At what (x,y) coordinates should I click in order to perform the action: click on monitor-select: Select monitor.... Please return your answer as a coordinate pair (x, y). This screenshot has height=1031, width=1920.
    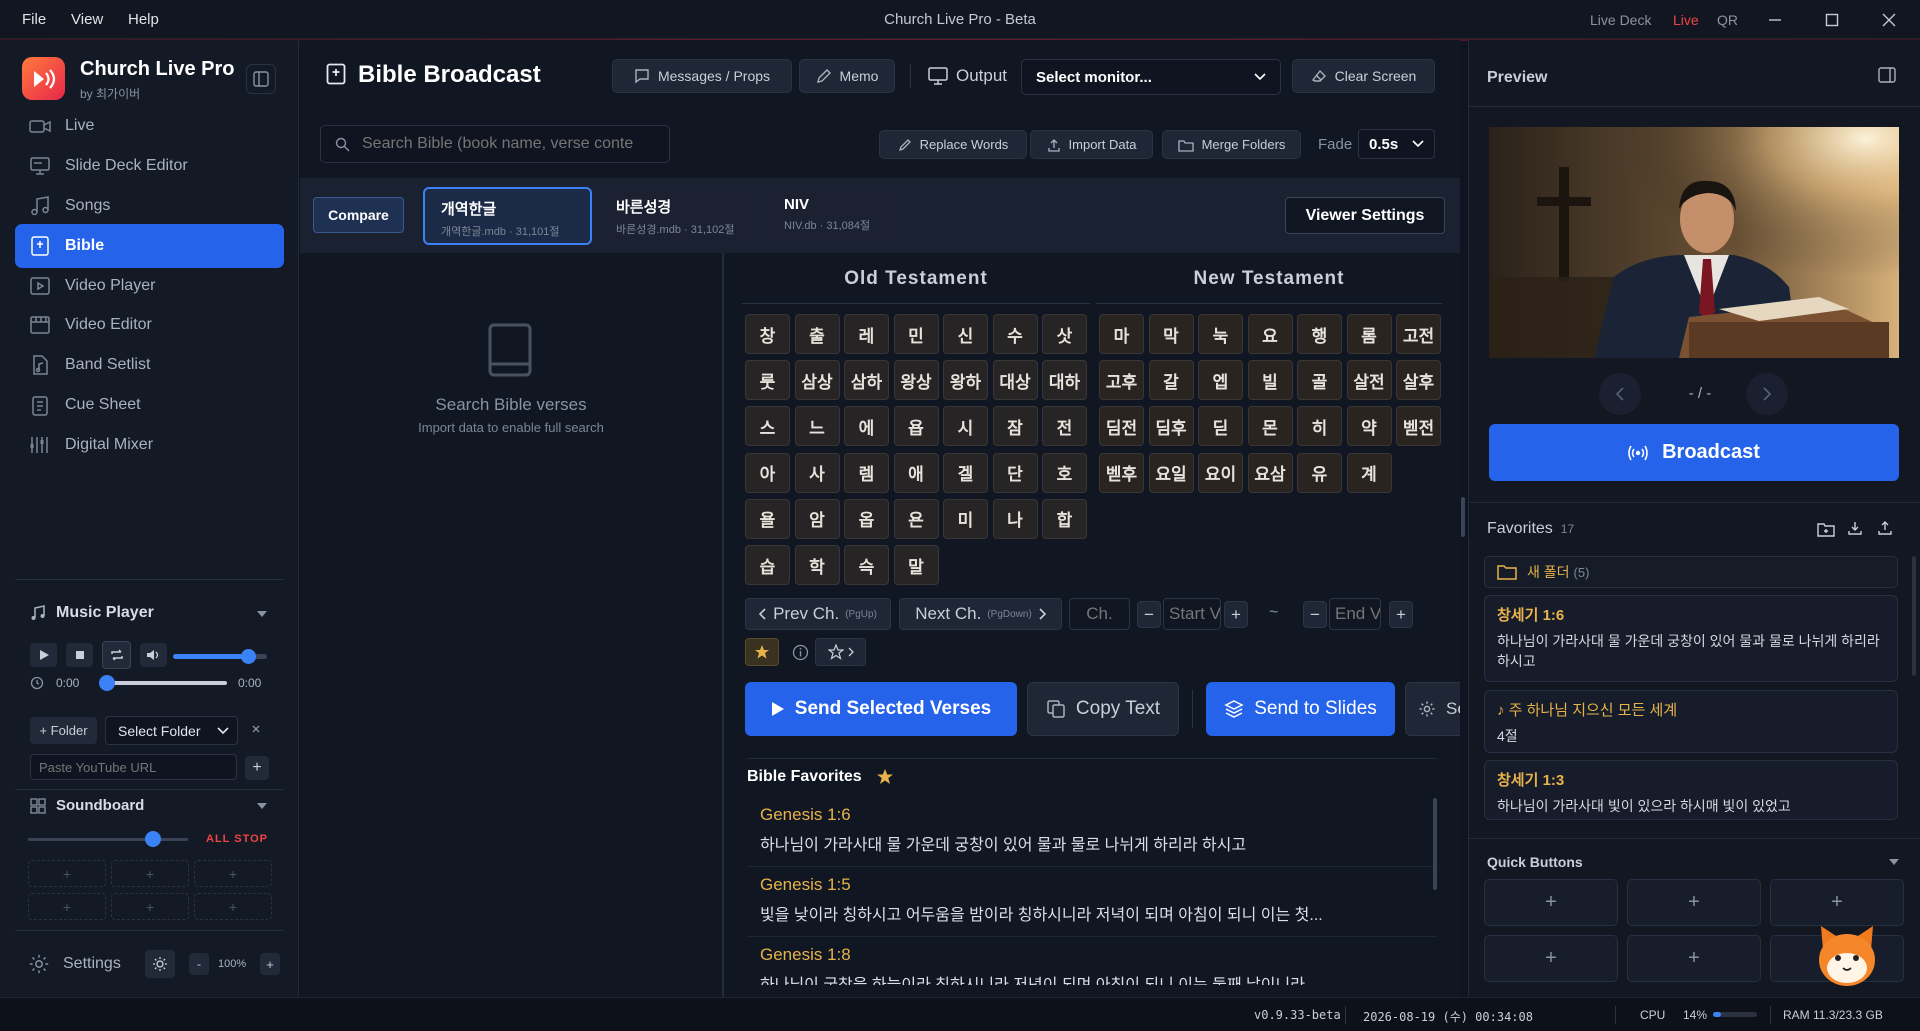
    Looking at the image, I should click on (1151, 77).